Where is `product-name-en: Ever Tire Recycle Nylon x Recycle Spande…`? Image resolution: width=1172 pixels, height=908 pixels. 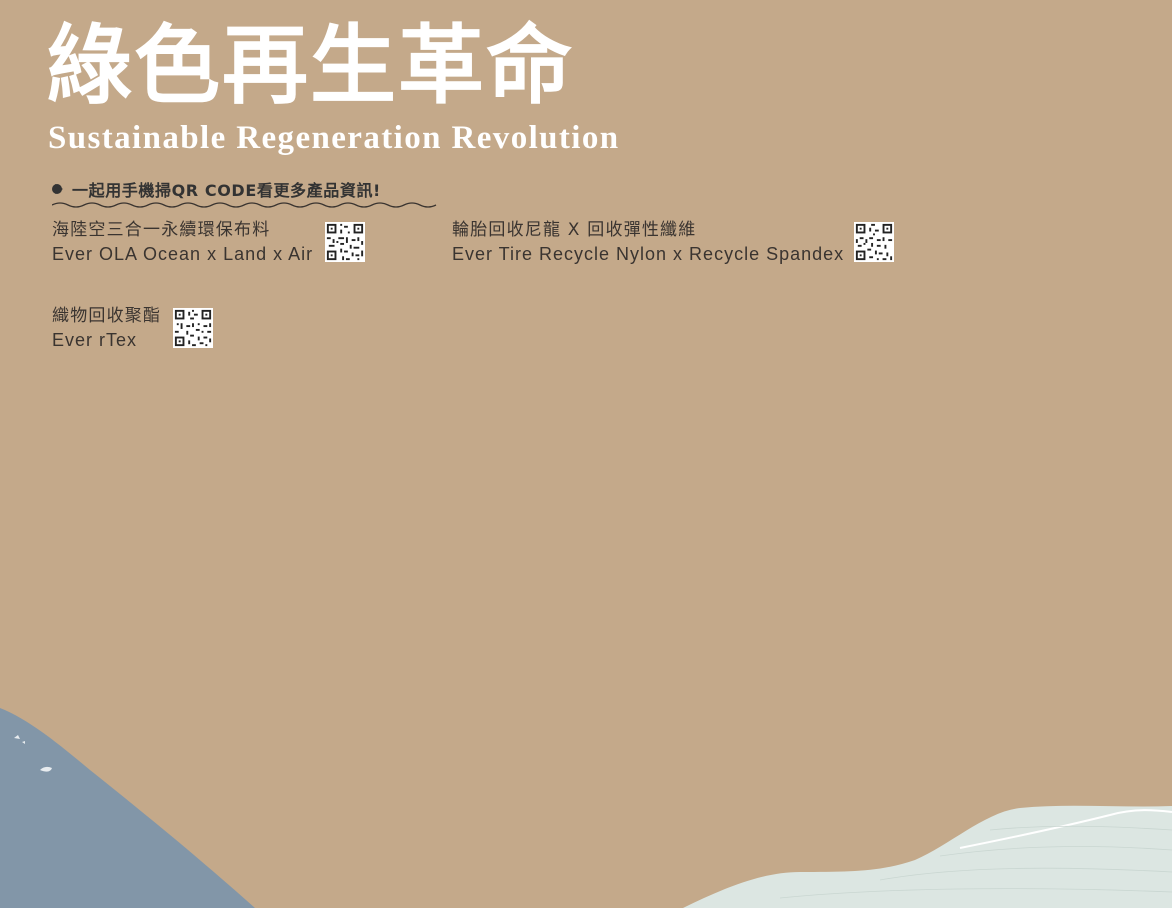 product-name-en: Ever Tire Recycle Nylon x Recycle Spande… is located at coordinates (648, 254).